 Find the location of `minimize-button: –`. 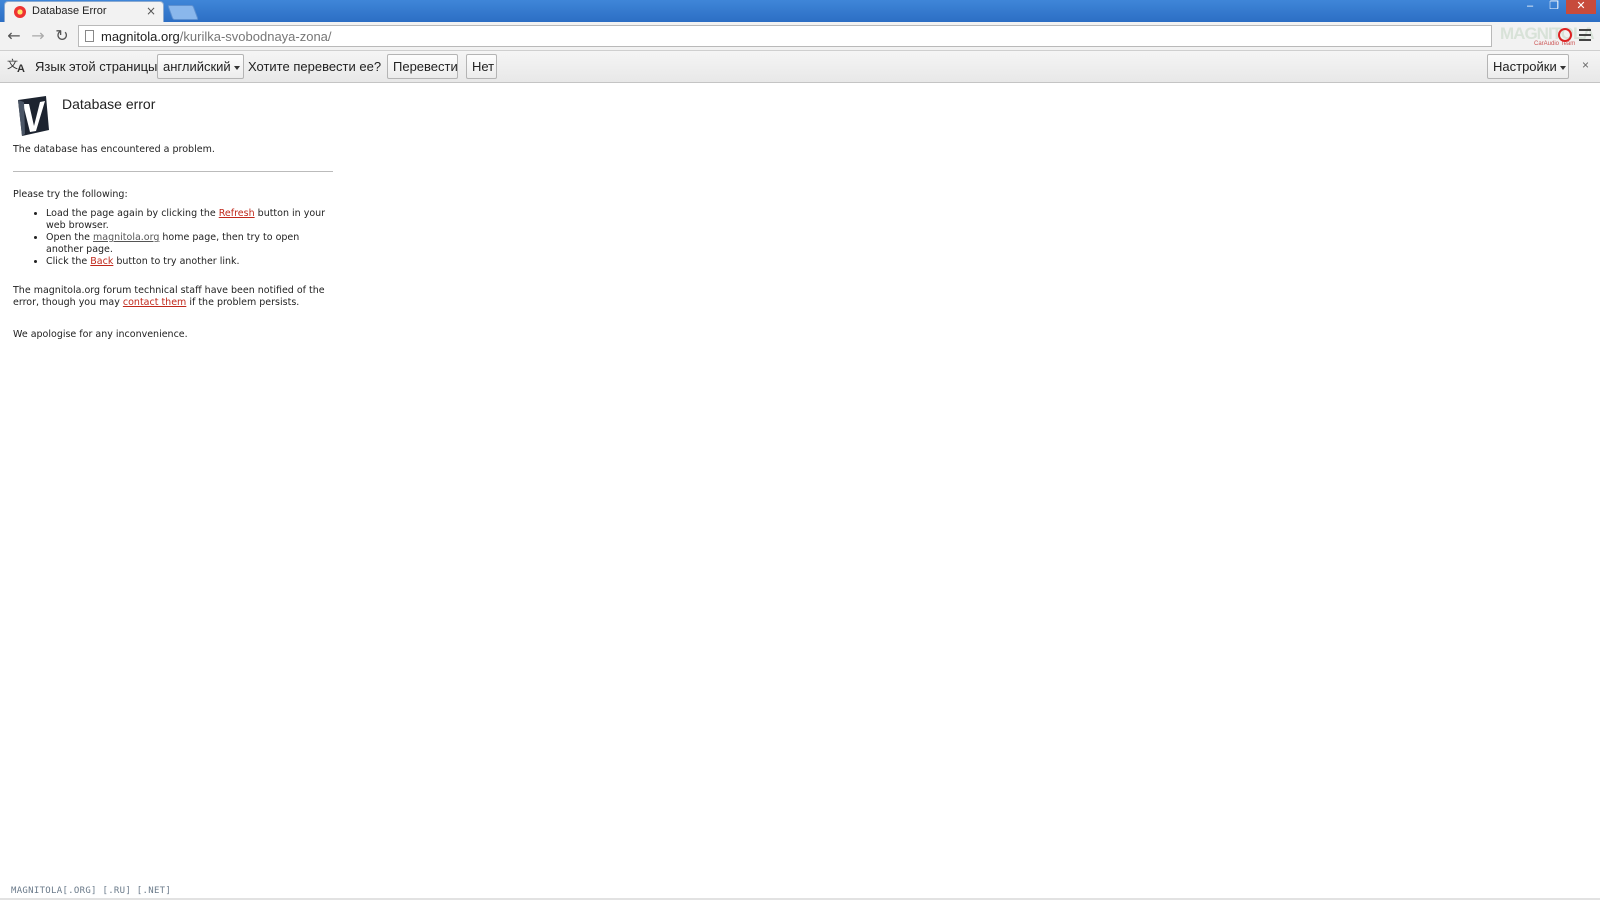

minimize-button: – is located at coordinates (1530, 7).